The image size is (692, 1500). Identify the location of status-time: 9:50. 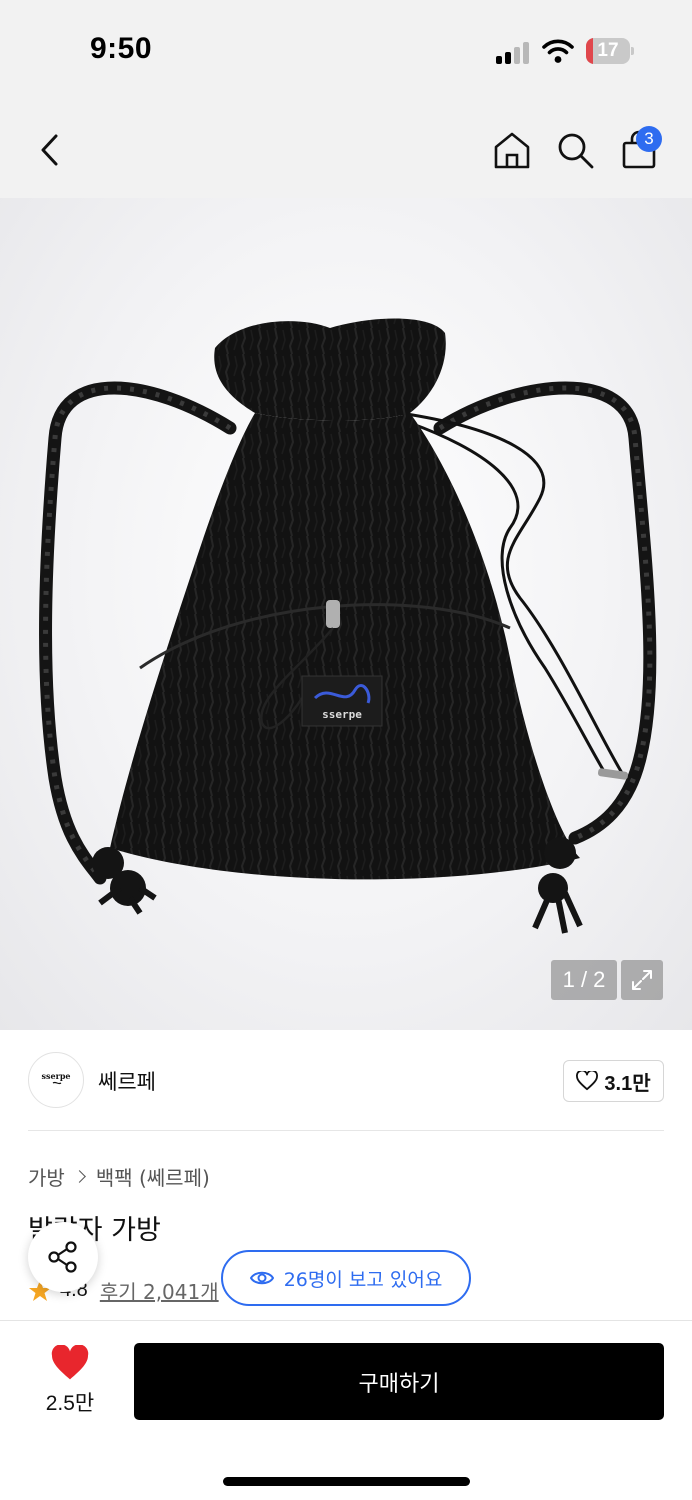
(121, 48).